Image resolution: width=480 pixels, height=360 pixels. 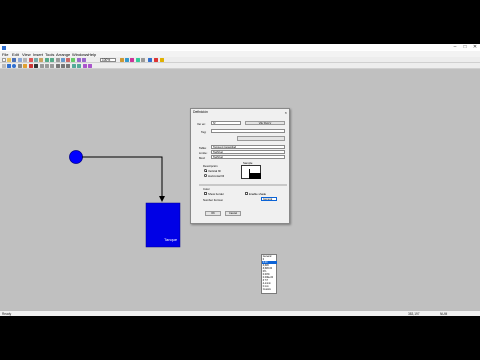 I want to click on minimize-button: –, so click(x=455, y=47).